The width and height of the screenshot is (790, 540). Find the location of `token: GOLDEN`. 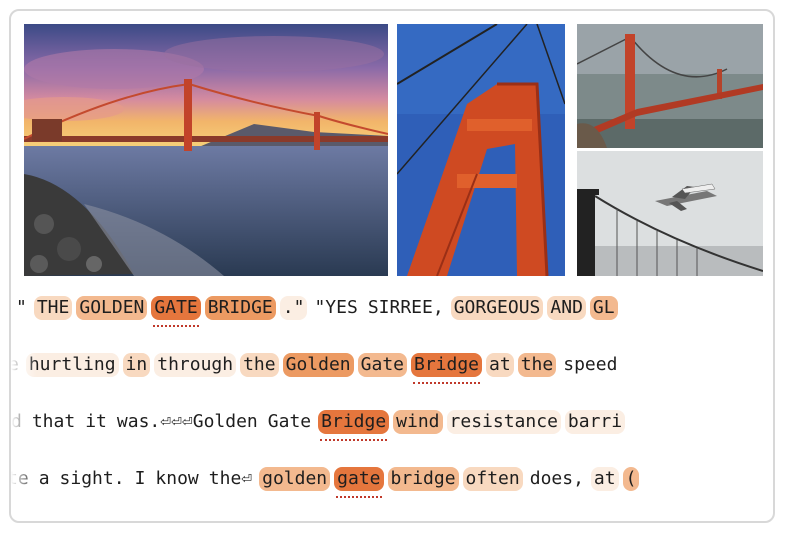

token: GOLDEN is located at coordinates (112, 308).